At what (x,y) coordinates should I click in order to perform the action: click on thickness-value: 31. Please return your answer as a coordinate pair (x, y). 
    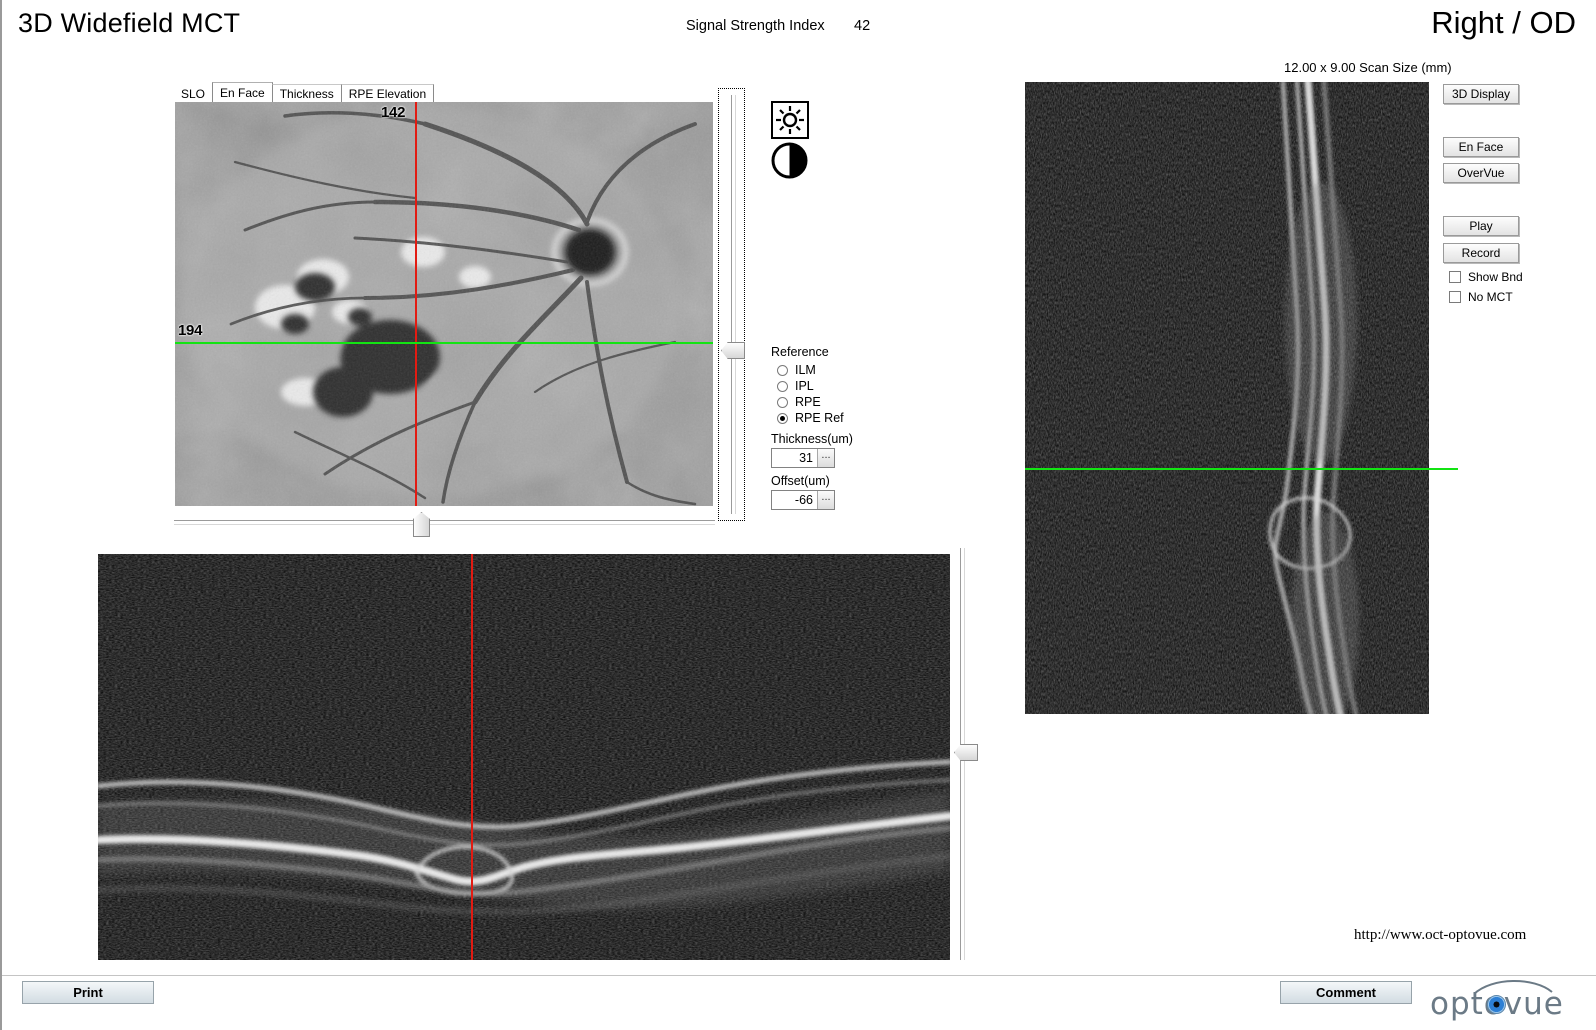
    Looking at the image, I should click on (794, 458).